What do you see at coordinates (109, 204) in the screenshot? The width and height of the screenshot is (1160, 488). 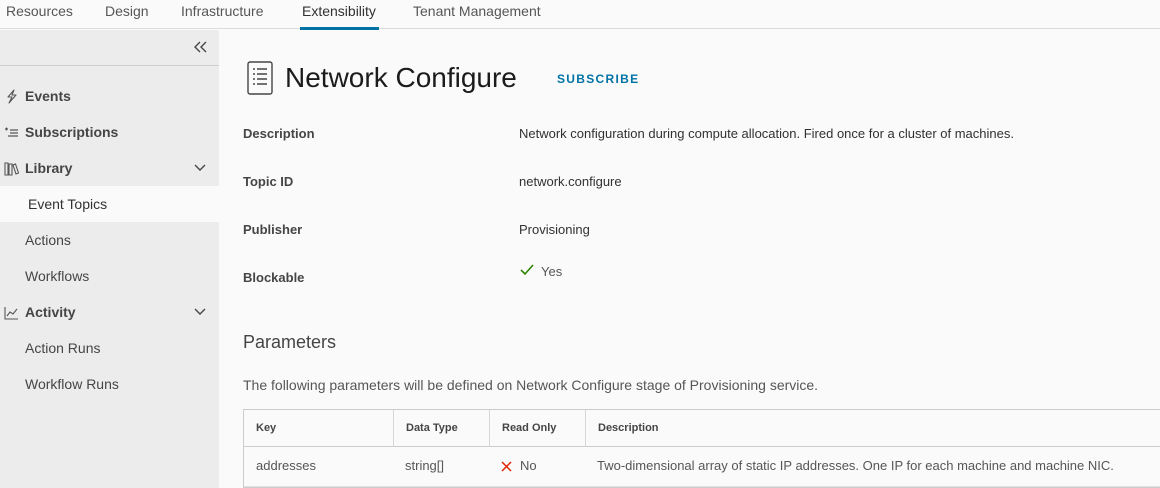 I see `sidebar-item-event-topics: Event Topics` at bounding box center [109, 204].